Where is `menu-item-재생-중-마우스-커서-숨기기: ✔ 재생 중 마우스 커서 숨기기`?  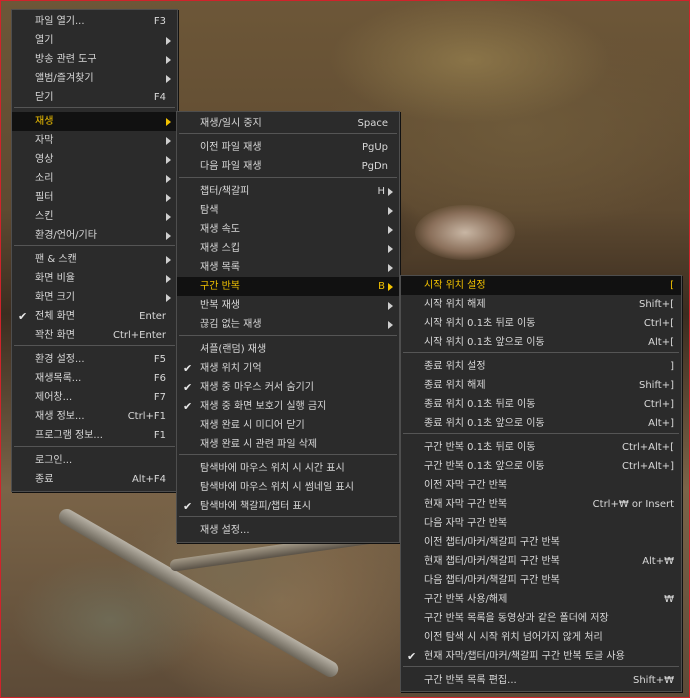 menu-item-재생-중-마우스-커서-숨기기: ✔ 재생 중 마우스 커서 숨기기 is located at coordinates (288, 387).